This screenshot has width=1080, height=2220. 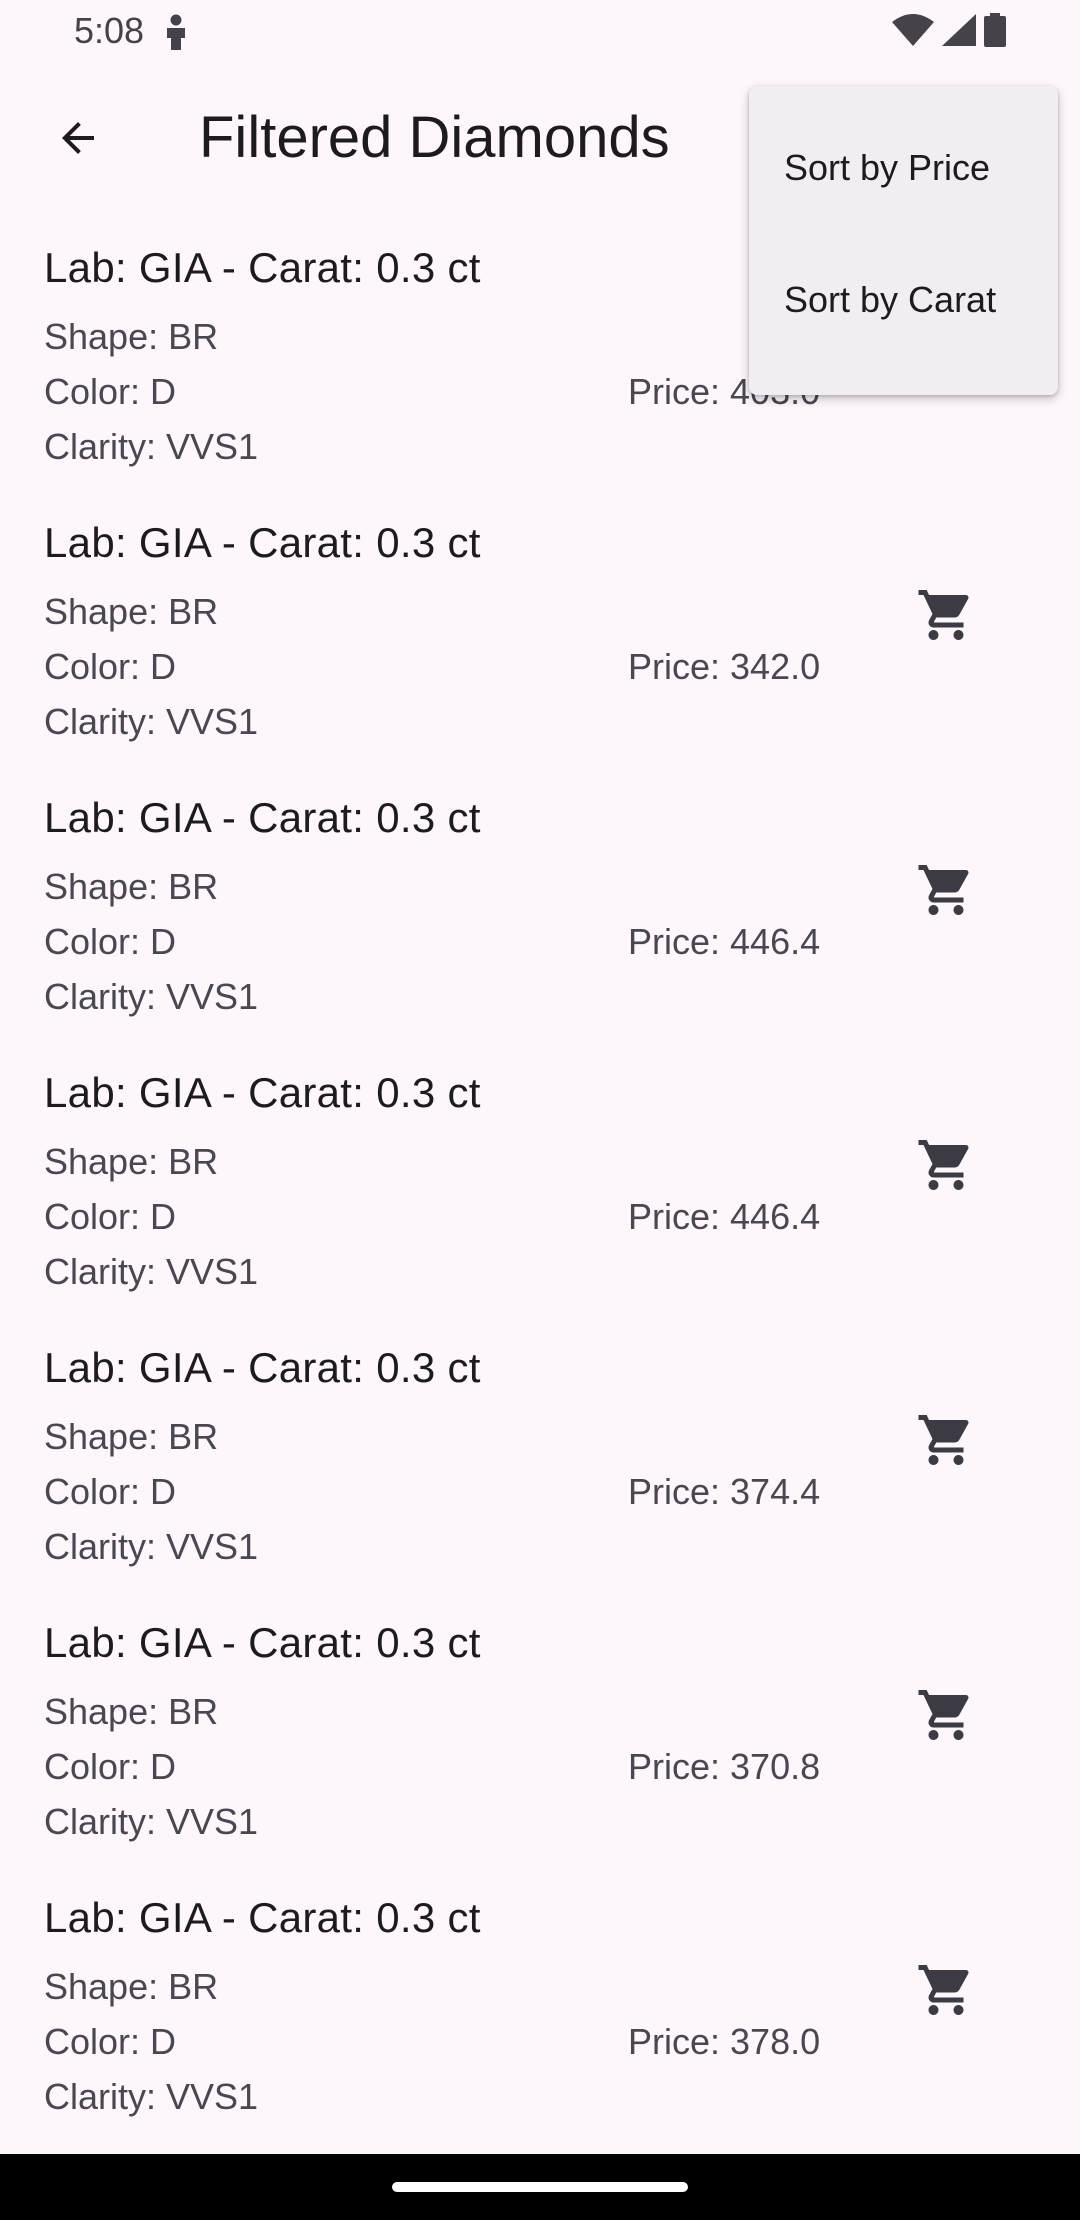 What do you see at coordinates (434, 137) in the screenshot?
I see `page-title: Filtered Diamonds` at bounding box center [434, 137].